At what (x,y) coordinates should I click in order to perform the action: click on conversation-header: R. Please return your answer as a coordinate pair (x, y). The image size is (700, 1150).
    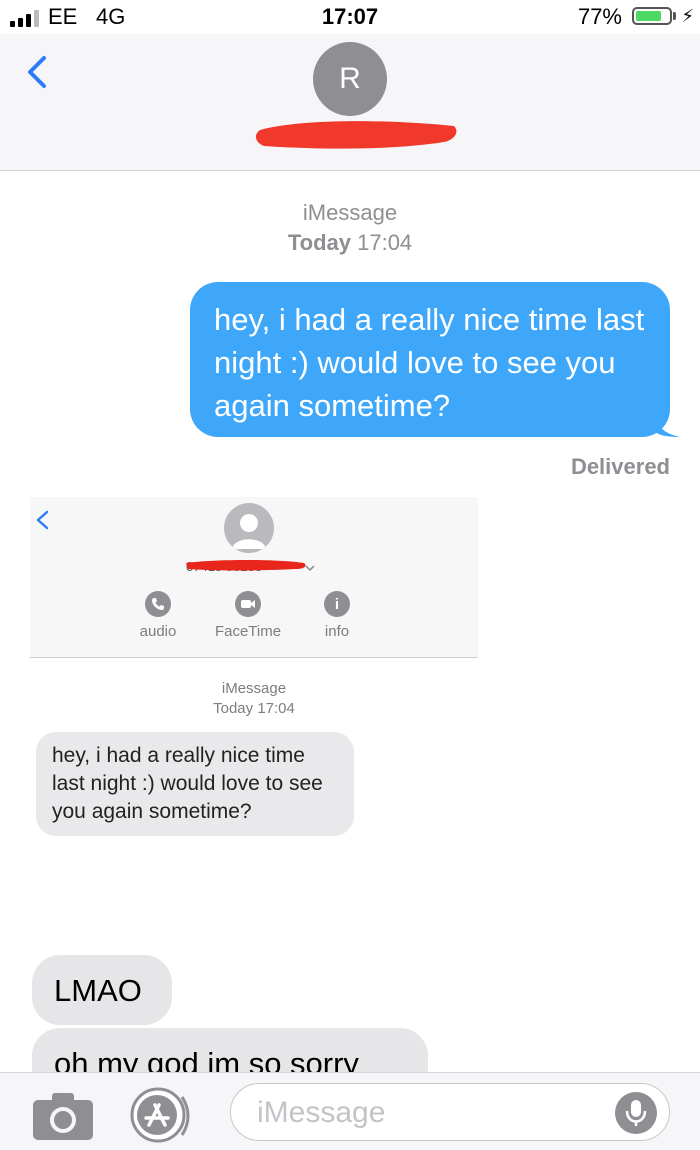
    Looking at the image, I should click on (350, 102).